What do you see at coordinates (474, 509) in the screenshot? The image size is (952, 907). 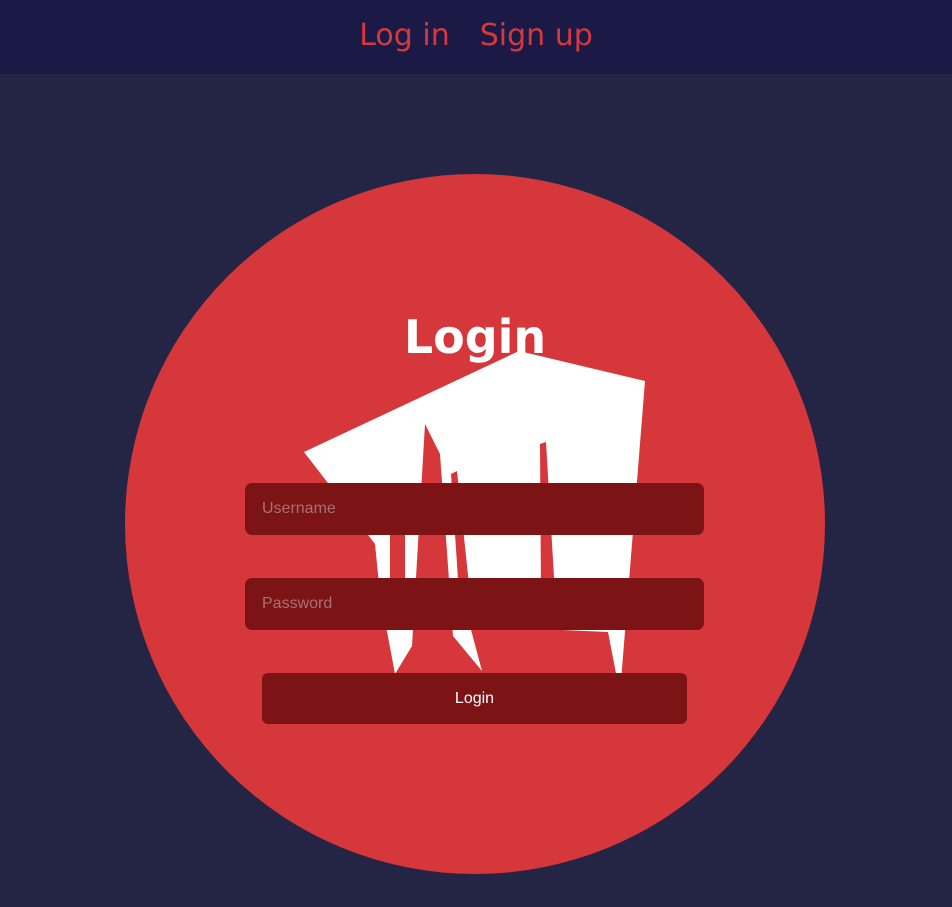 I see `username-input` at bounding box center [474, 509].